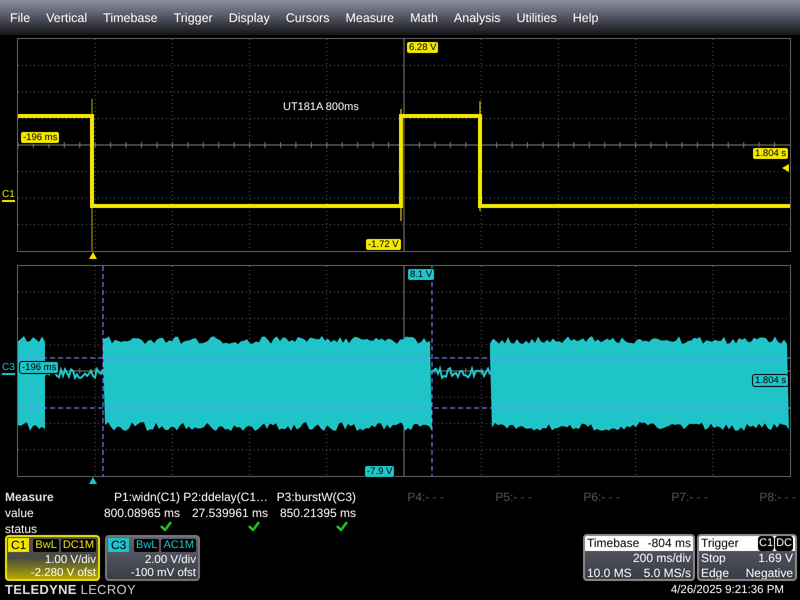 The height and width of the screenshot is (600, 800). Describe the element at coordinates (130, 17) in the screenshot. I see `menu-item: Timebase` at that location.